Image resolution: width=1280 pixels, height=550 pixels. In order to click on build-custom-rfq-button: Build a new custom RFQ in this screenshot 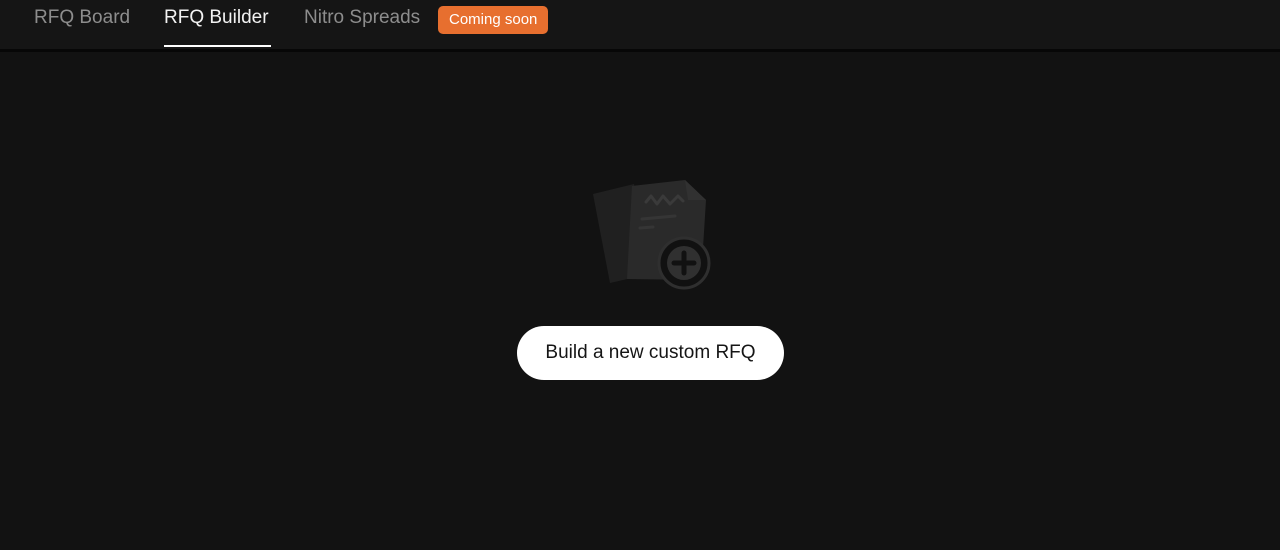, I will do `click(650, 353)`.